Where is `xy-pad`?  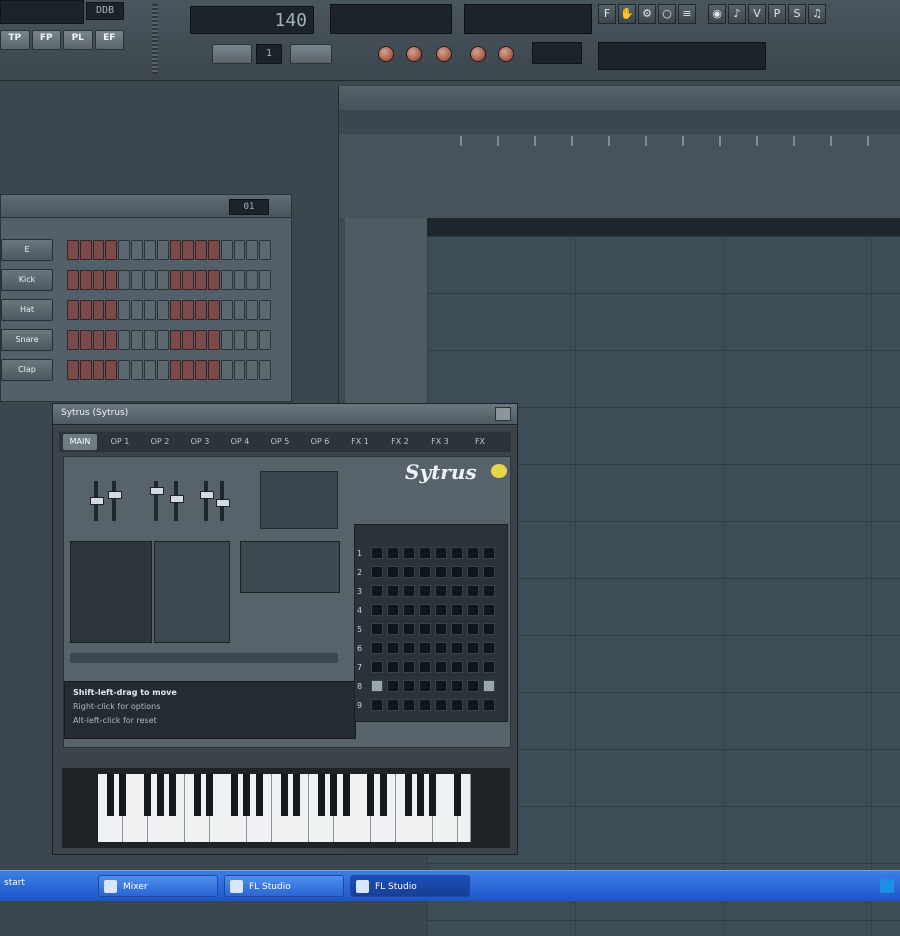
xy-pad is located at coordinates (111, 592).